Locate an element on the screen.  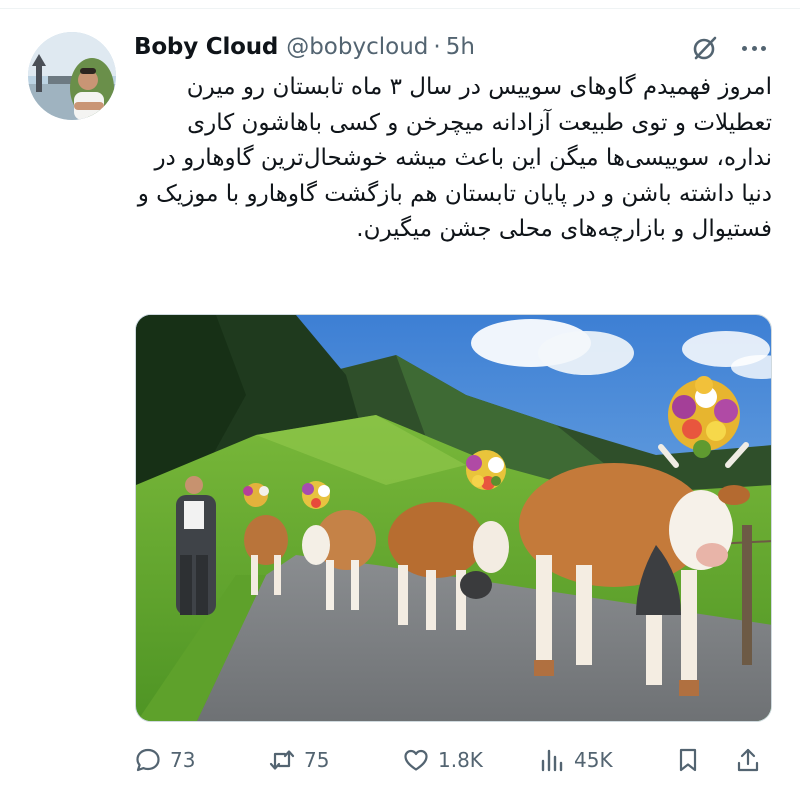
heart-icon is located at coordinates (416, 760).